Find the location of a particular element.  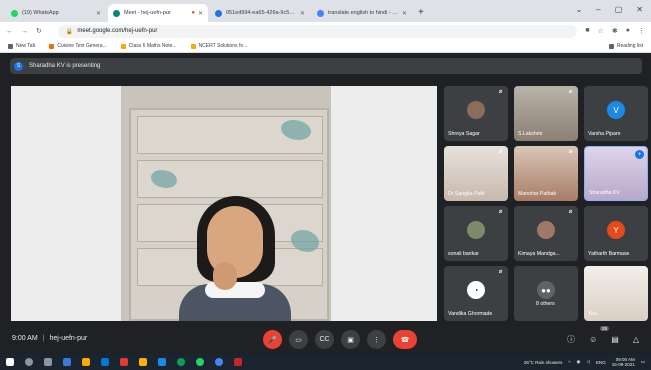

toolbar-actions: ■ ☆ ✱ ● ⋮ is located at coordinates (615, 31).